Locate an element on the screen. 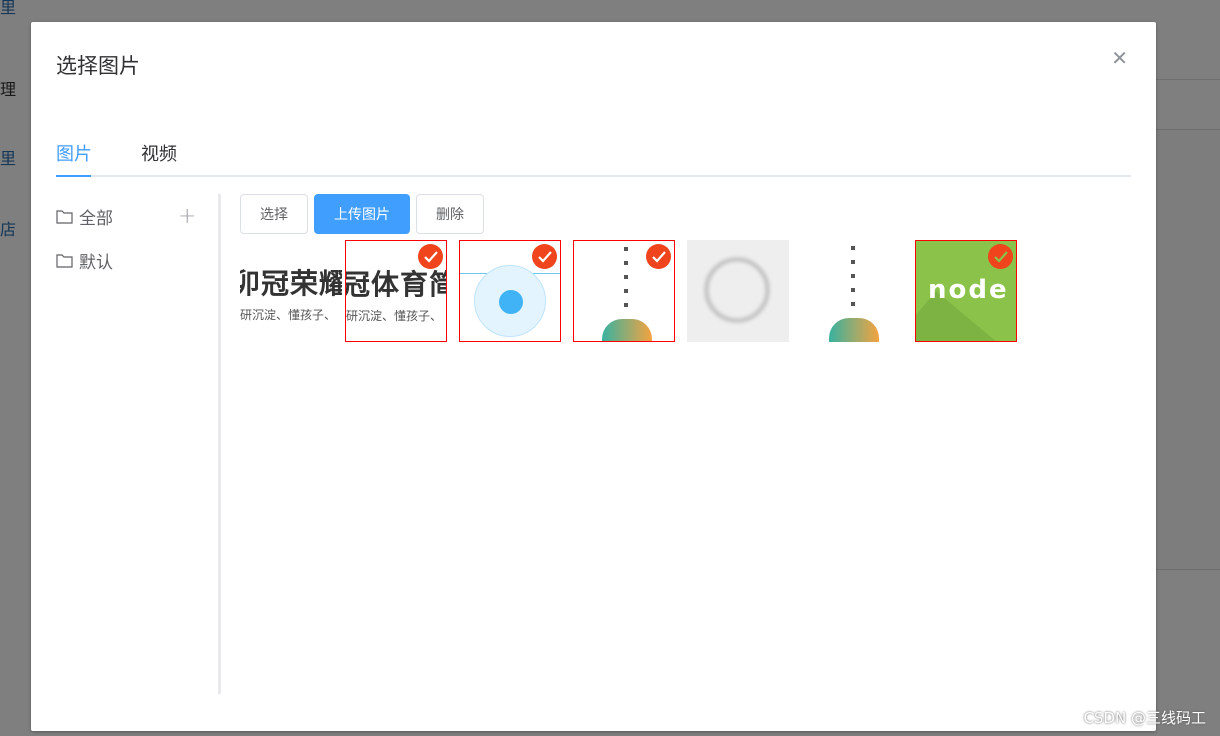  thumbnail-text: 冠体育简 is located at coordinates (395, 284).